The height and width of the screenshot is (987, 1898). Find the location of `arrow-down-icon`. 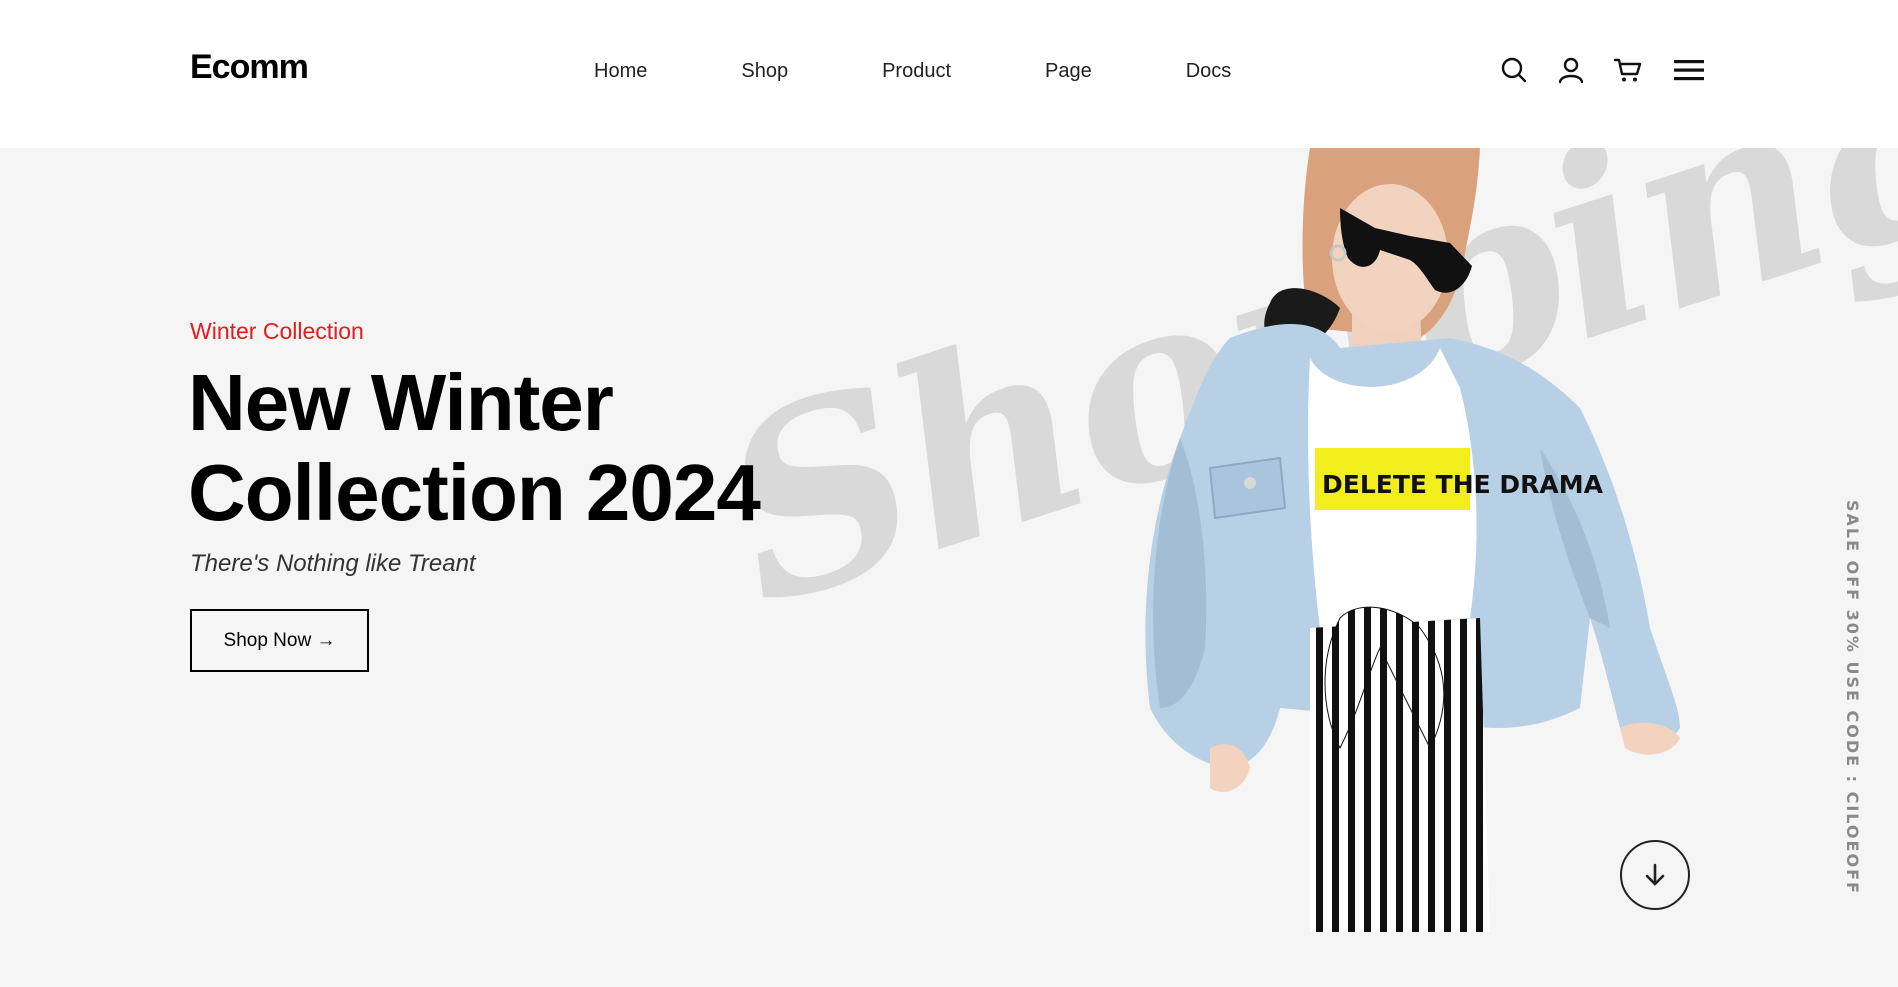

arrow-down-icon is located at coordinates (1655, 874).